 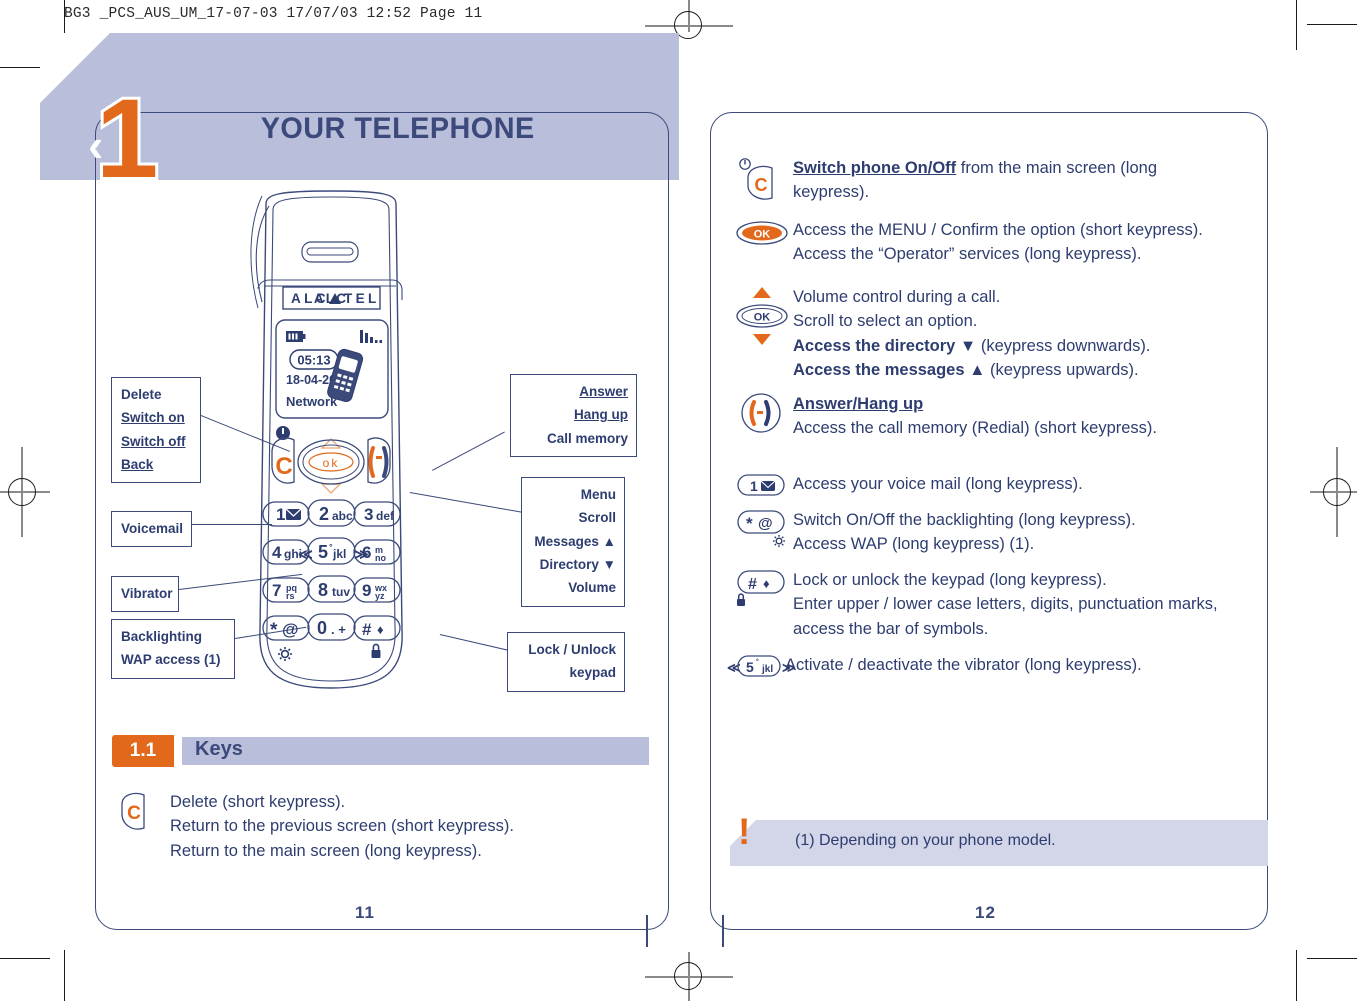 I want to click on section-key-line-0: Delete (short keypress)., so click(x=258, y=802).